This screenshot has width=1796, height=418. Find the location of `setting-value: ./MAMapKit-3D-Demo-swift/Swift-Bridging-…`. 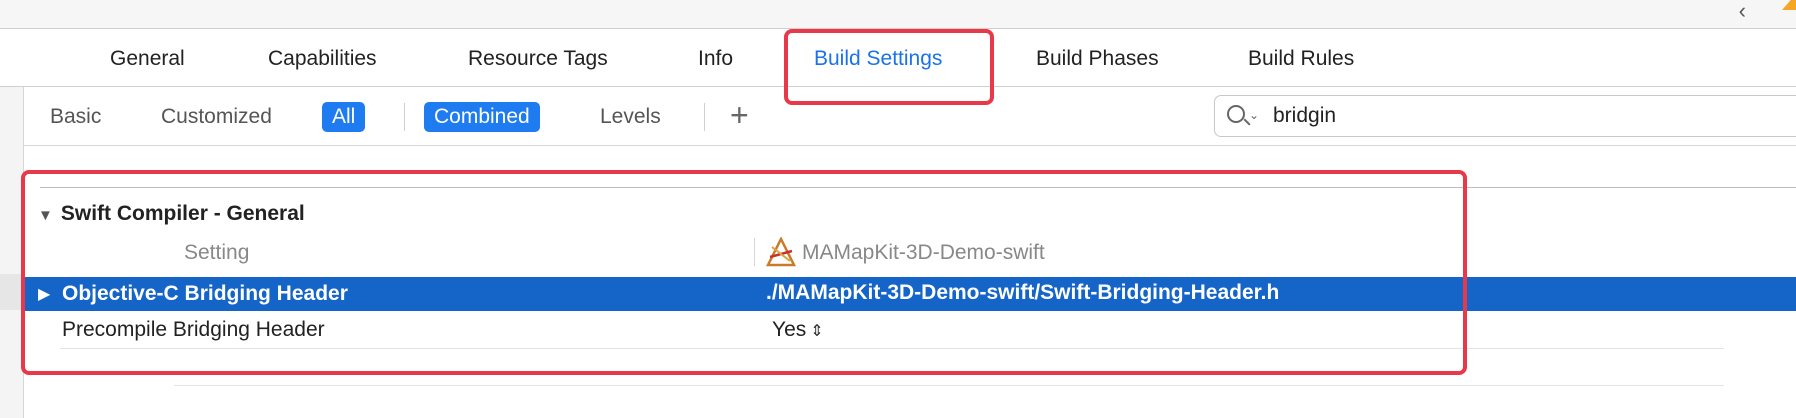

setting-value: ./MAMapKit-3D-Demo-swift/Swift-Bridging-… is located at coordinates (1022, 293).